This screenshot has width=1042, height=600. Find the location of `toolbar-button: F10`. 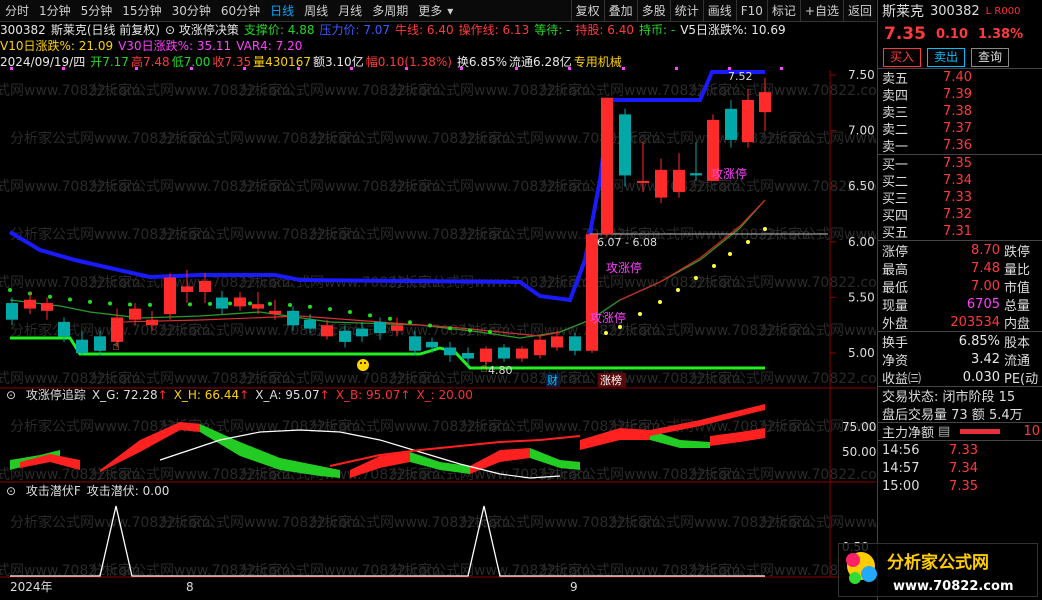

toolbar-button: F10 is located at coordinates (751, 11).